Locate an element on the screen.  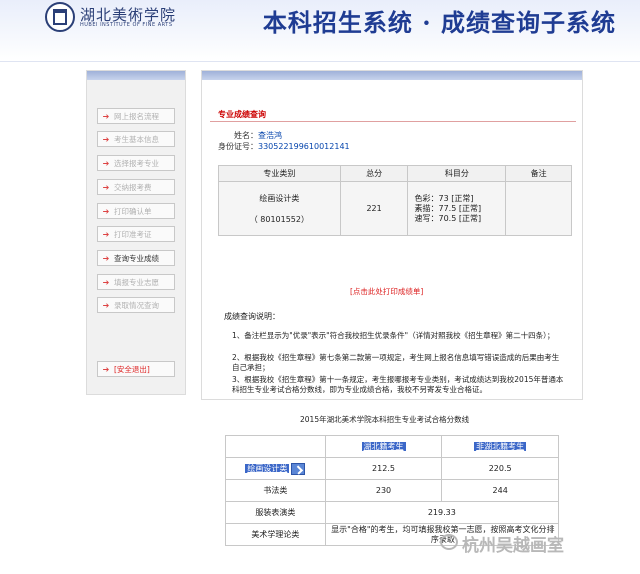
sidebar-item-print-confirmation: ➔ 打印确认单 is located at coordinates (136, 211).